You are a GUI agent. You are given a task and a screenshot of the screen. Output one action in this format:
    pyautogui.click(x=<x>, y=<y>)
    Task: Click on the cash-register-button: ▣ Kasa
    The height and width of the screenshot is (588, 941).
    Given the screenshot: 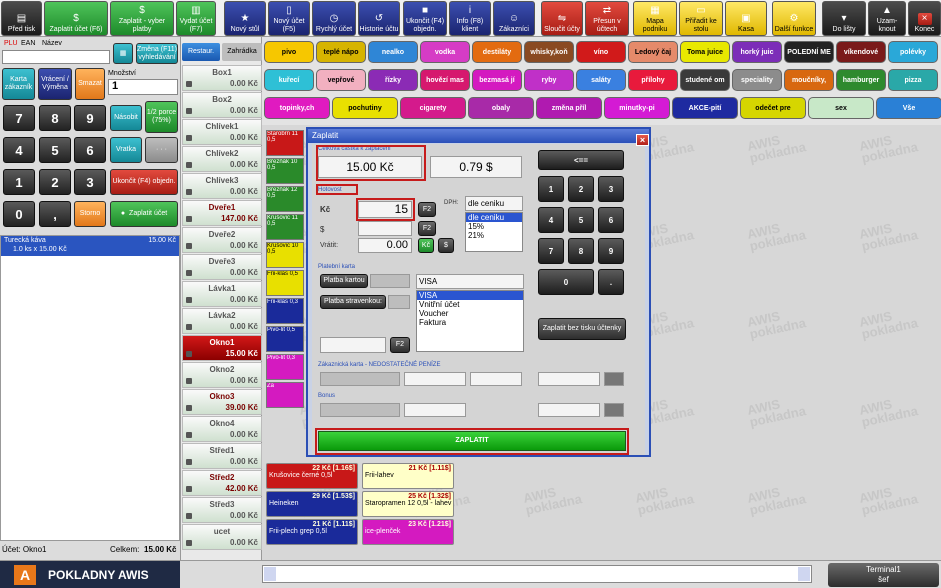 What is the action you would take?
    pyautogui.click(x=746, y=18)
    